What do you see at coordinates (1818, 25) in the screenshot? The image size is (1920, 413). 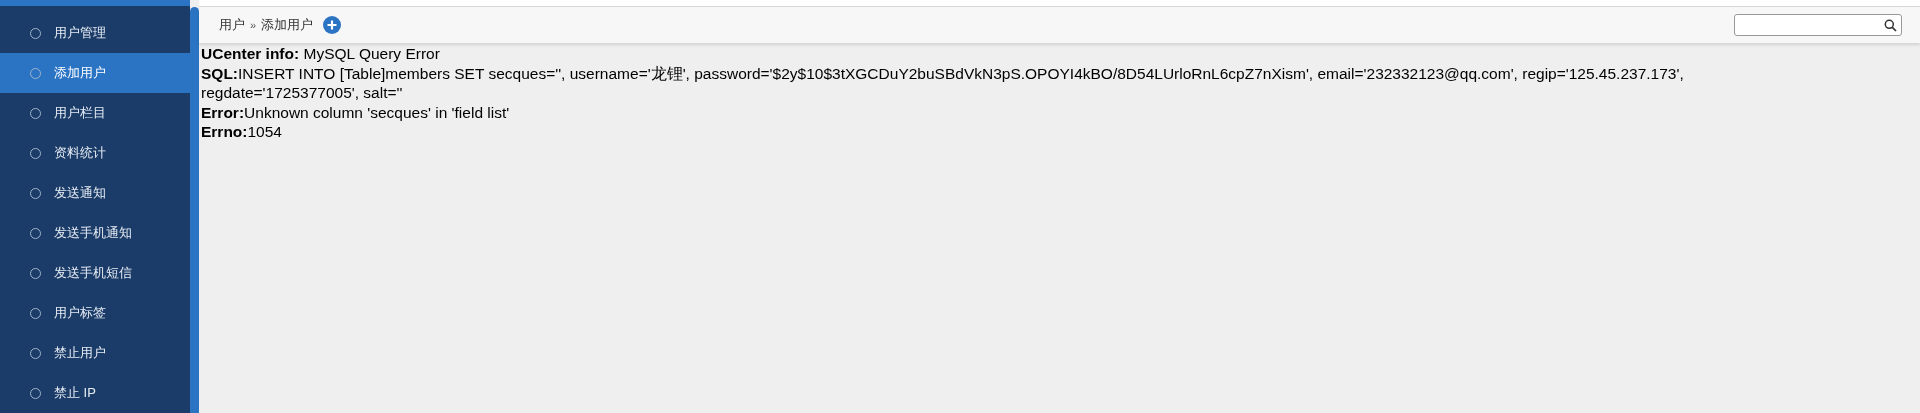 I see `search-field` at bounding box center [1818, 25].